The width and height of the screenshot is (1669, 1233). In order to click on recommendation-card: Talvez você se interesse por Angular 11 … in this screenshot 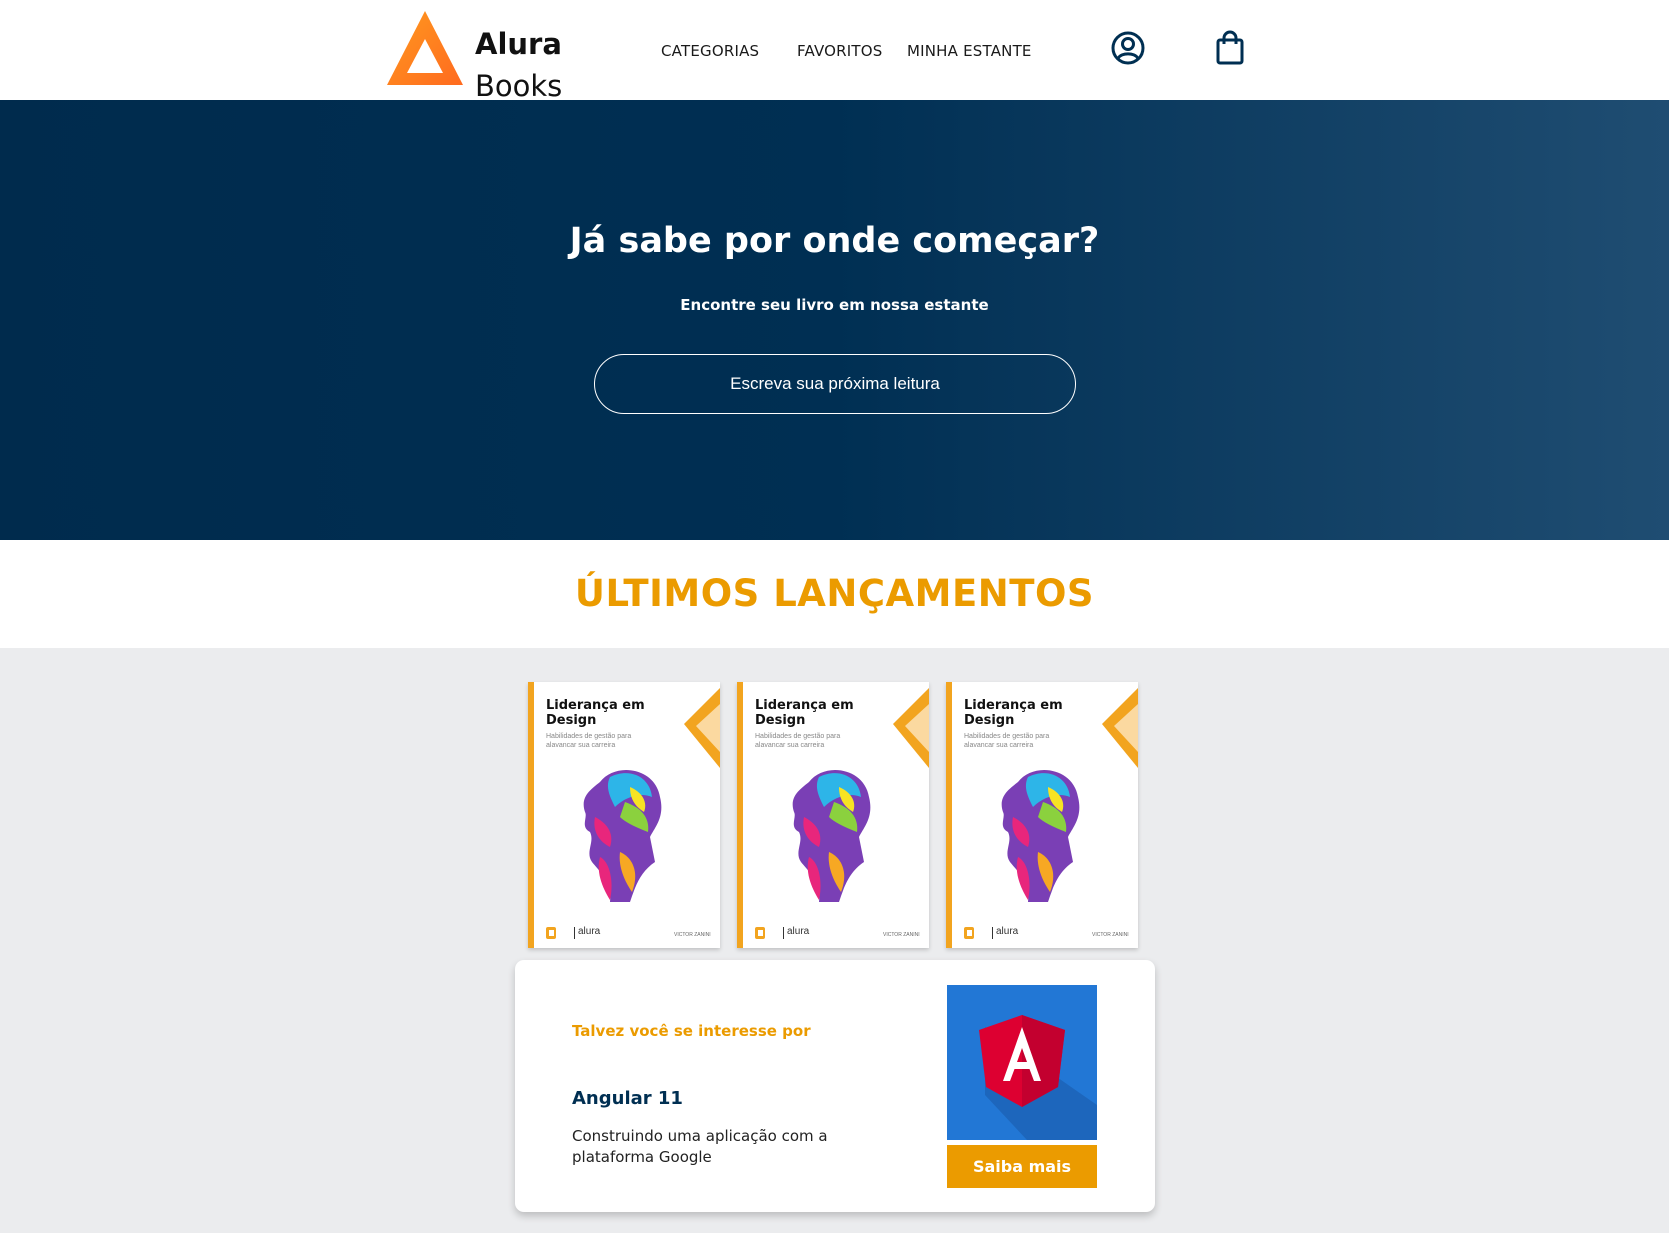, I will do `click(835, 1086)`.